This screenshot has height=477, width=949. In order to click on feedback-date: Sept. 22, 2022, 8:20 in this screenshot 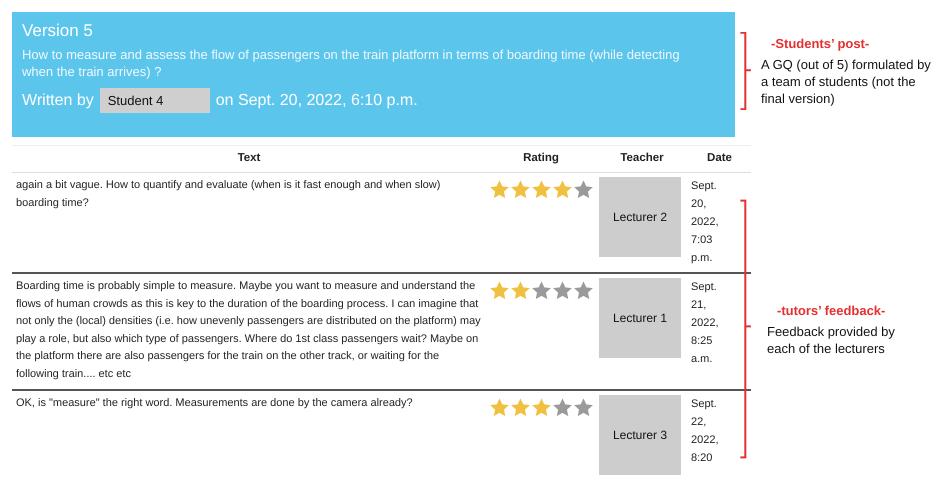, I will do `click(705, 431)`.